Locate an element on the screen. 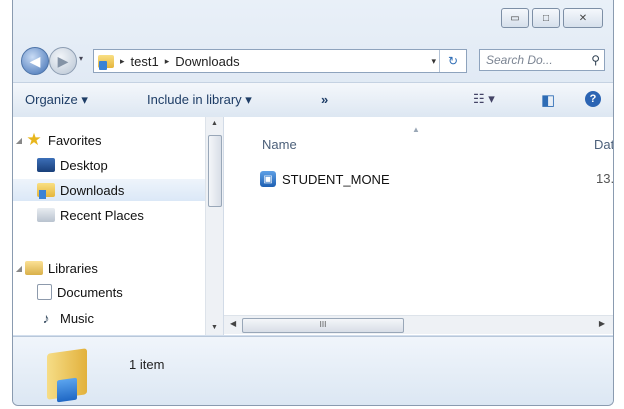 This screenshot has width=624, height=409. sidebar-item-documents: Documents is located at coordinates (80, 292).